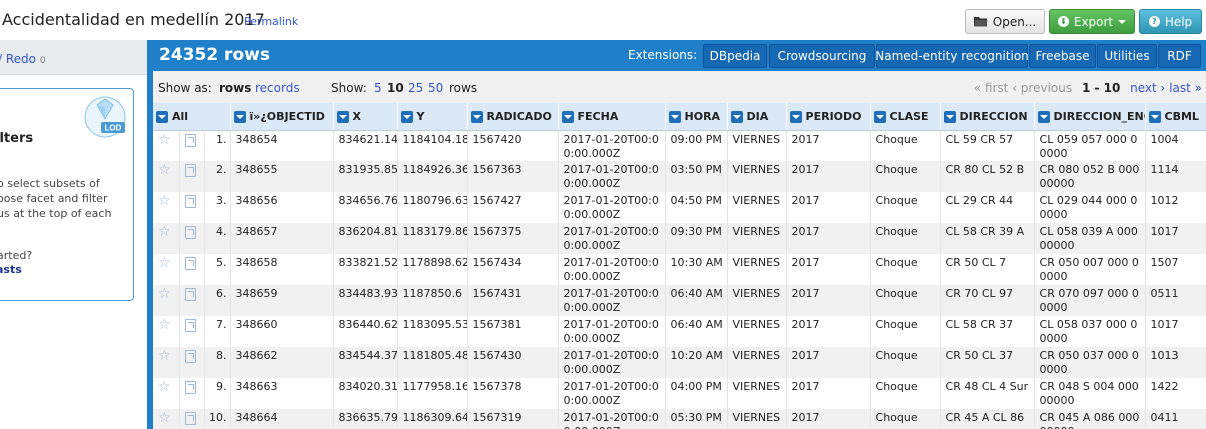 Image resolution: width=1206 pixels, height=429 pixels. I want to click on column-header-col12: CBML, so click(1175, 117).